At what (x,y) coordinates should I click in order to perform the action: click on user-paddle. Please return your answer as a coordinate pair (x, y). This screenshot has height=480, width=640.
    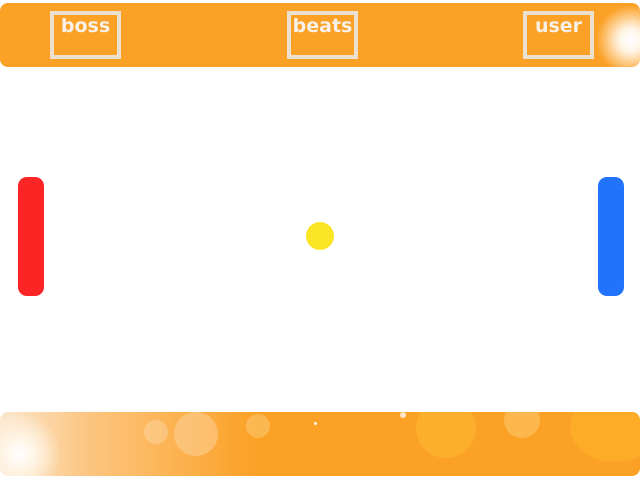
    Looking at the image, I should click on (611, 236).